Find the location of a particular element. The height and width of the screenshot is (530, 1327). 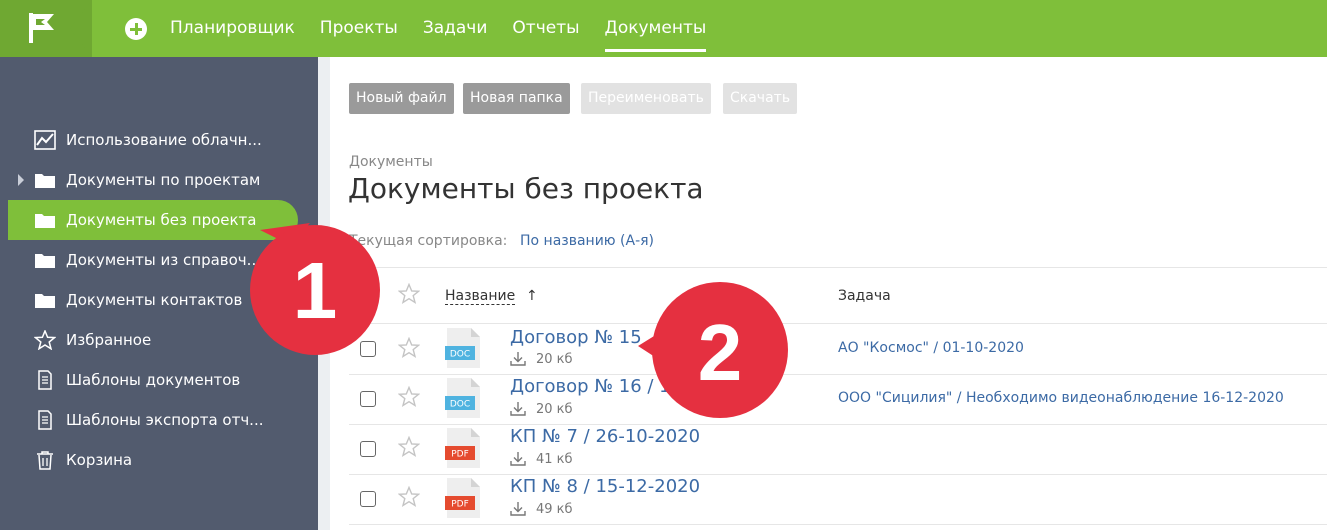

file-size: 41 кб is located at coordinates (554, 459).